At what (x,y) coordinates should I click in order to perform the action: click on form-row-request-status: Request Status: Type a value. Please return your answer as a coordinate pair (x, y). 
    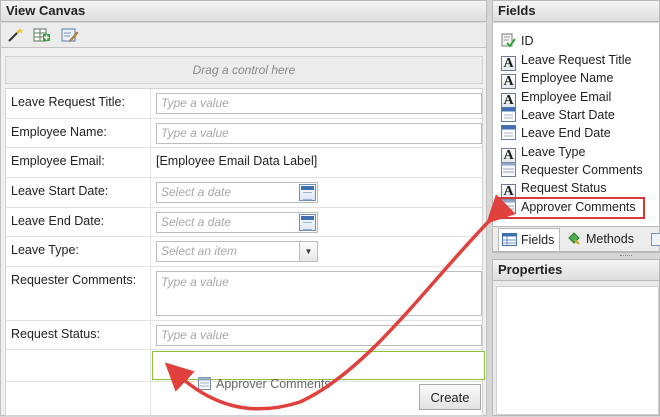
    Looking at the image, I should click on (244, 335).